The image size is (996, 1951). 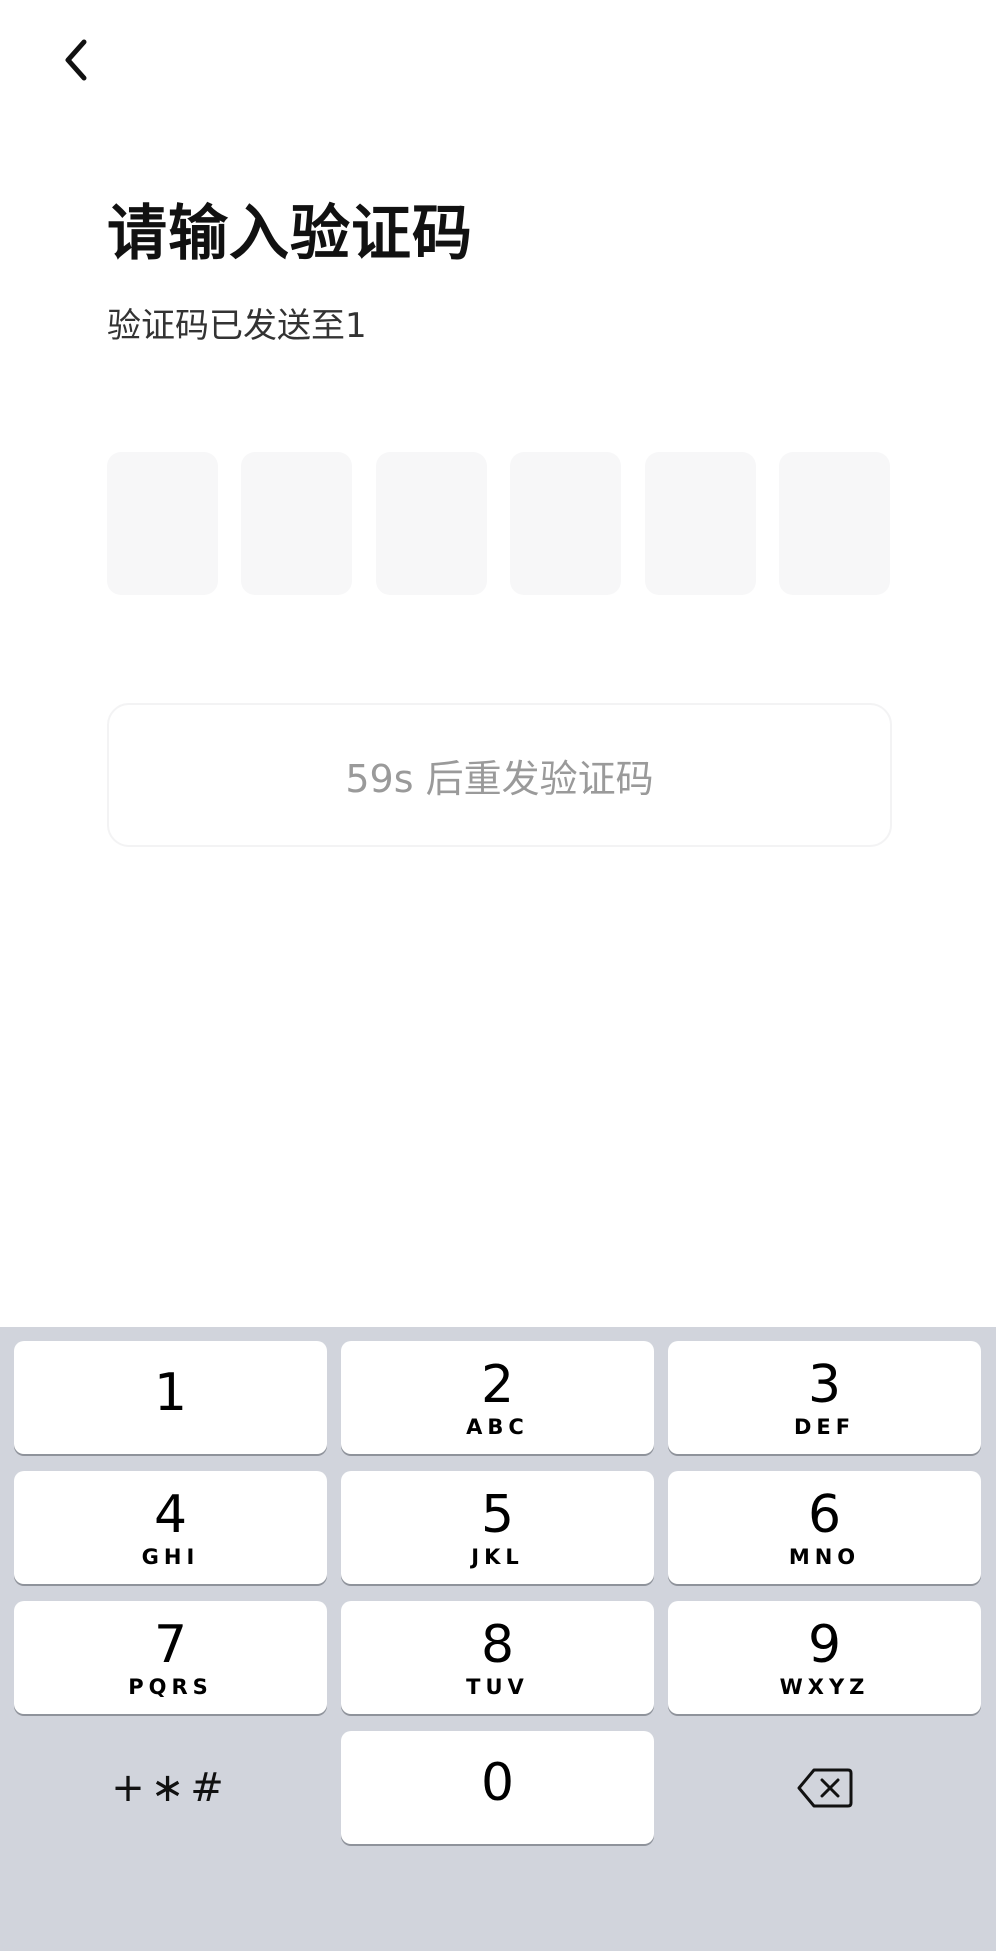 I want to click on key-5: 5 JKL, so click(x=497, y=1527).